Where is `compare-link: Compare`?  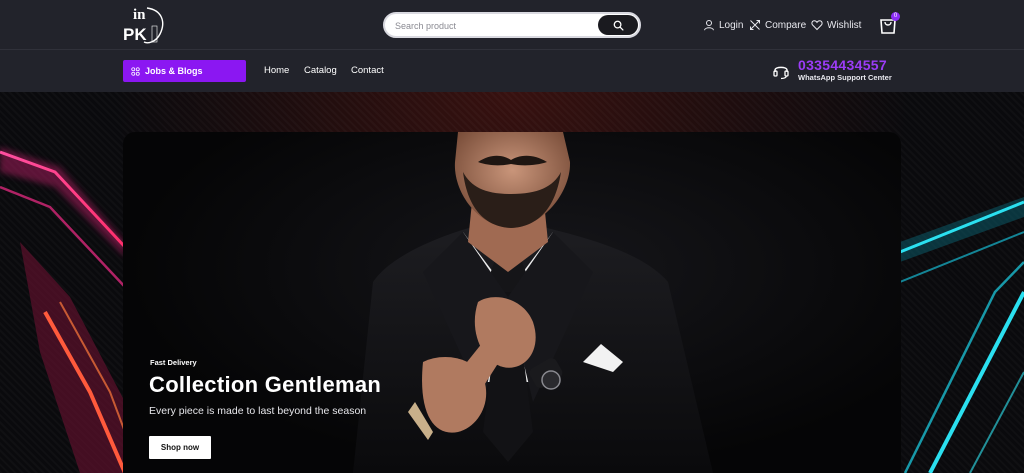 compare-link: Compare is located at coordinates (777, 25).